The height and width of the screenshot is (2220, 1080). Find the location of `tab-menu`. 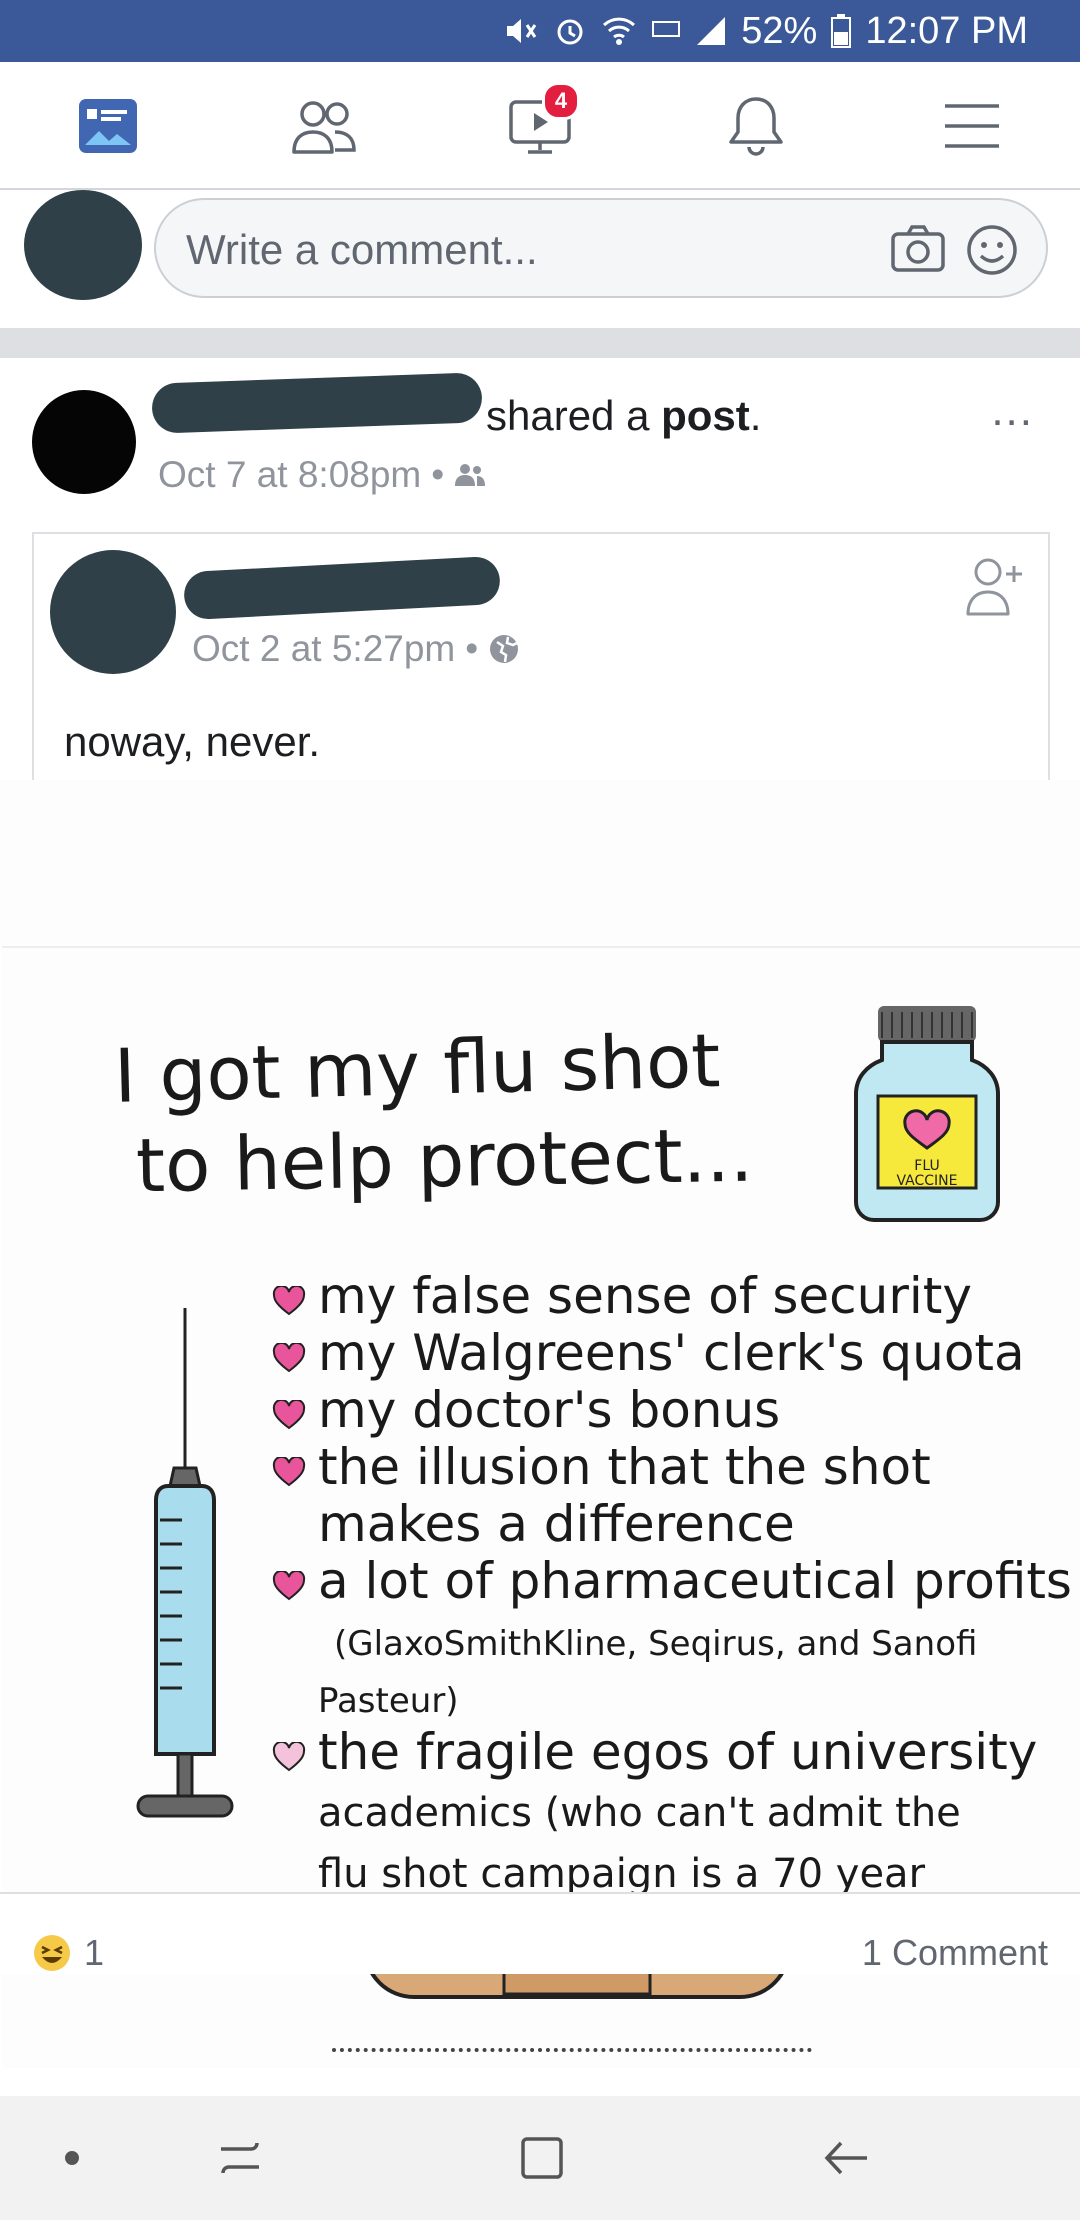

tab-menu is located at coordinates (972, 126).